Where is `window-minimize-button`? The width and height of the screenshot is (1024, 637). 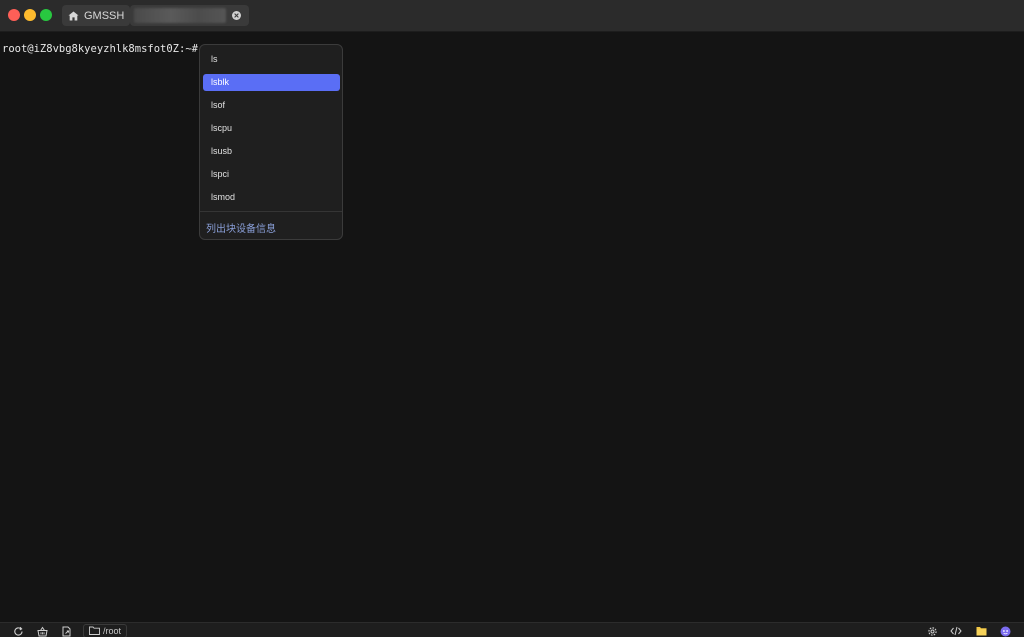 window-minimize-button is located at coordinates (30, 15).